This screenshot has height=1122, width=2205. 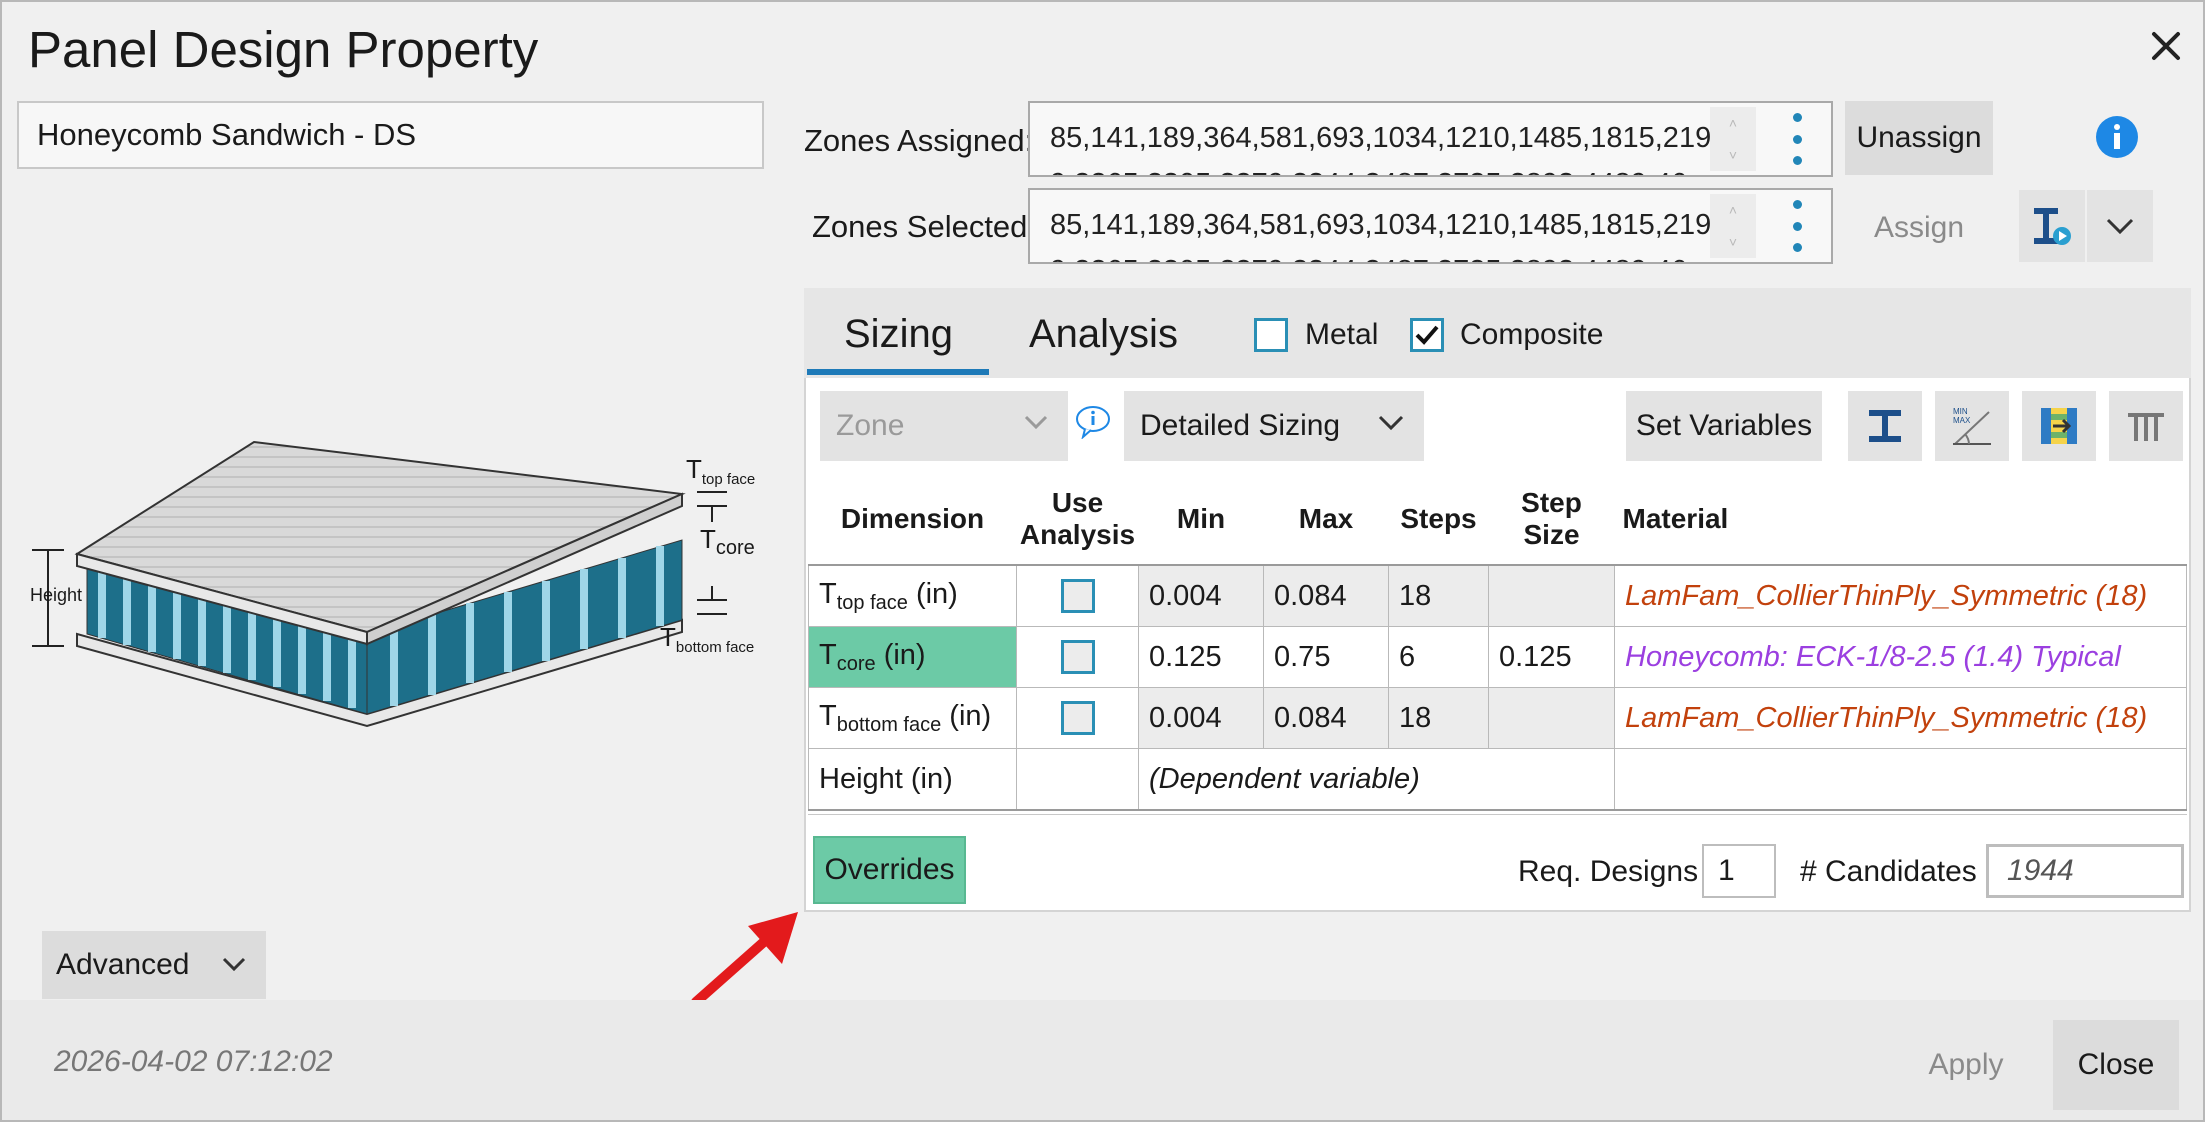 I want to click on set-variables-button: Set Variables, so click(x=1724, y=426).